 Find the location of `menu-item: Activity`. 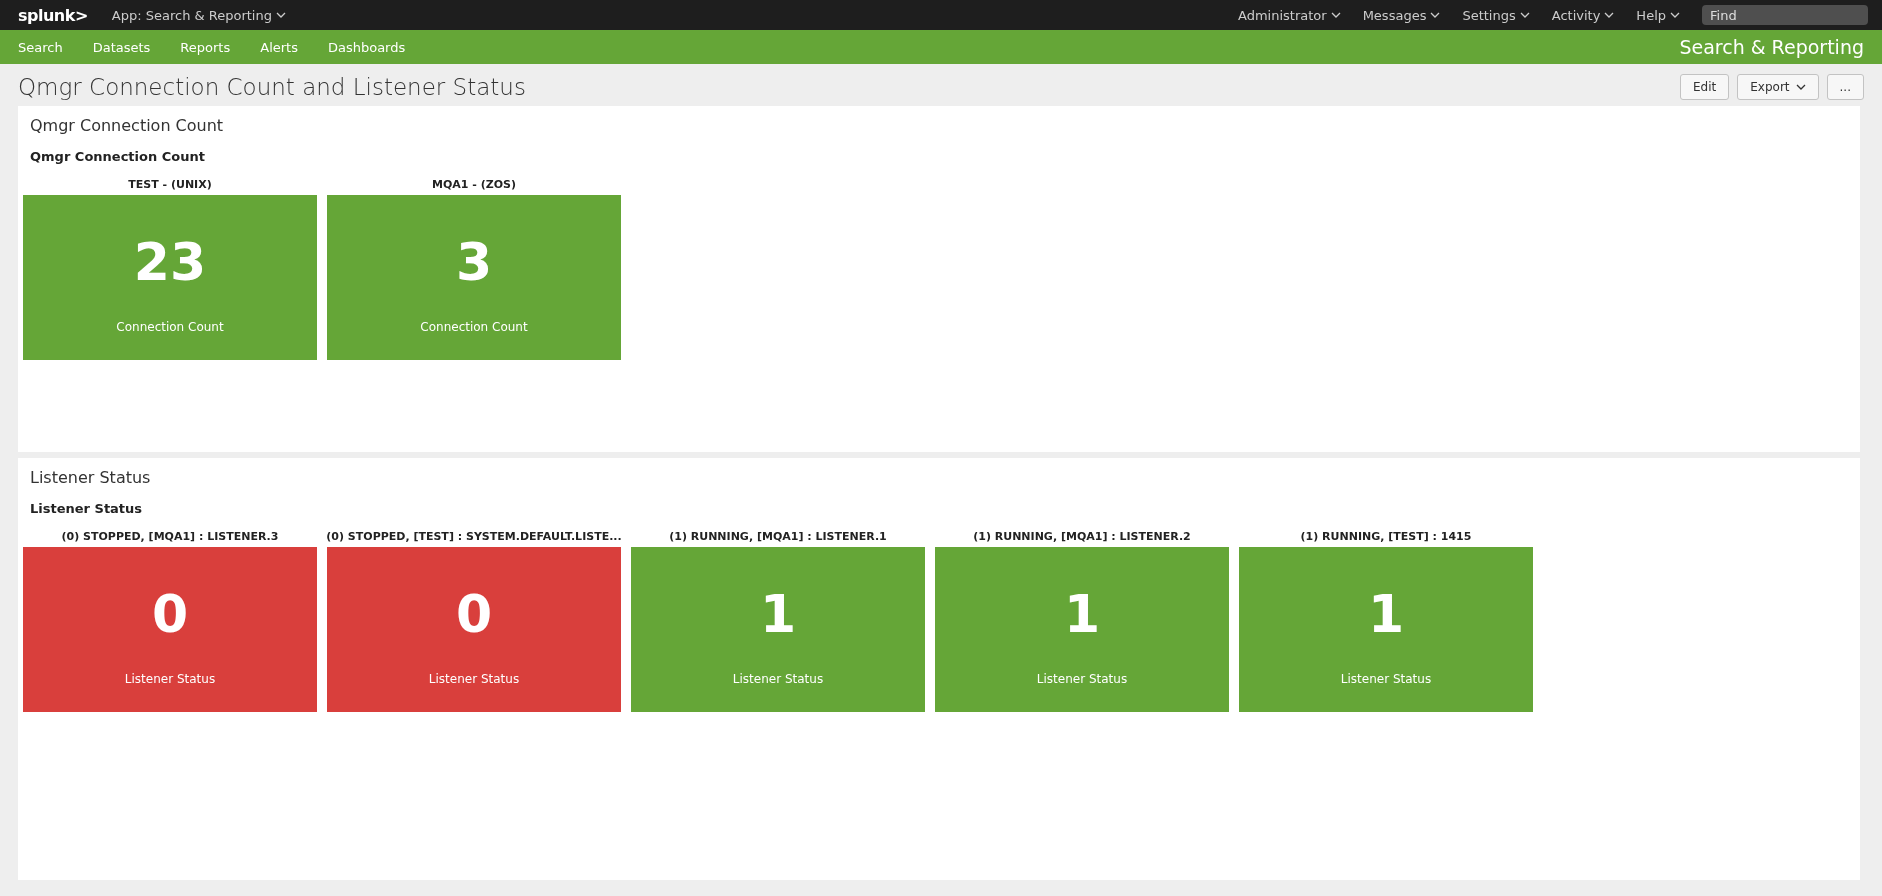

menu-item: Activity is located at coordinates (1583, 15).